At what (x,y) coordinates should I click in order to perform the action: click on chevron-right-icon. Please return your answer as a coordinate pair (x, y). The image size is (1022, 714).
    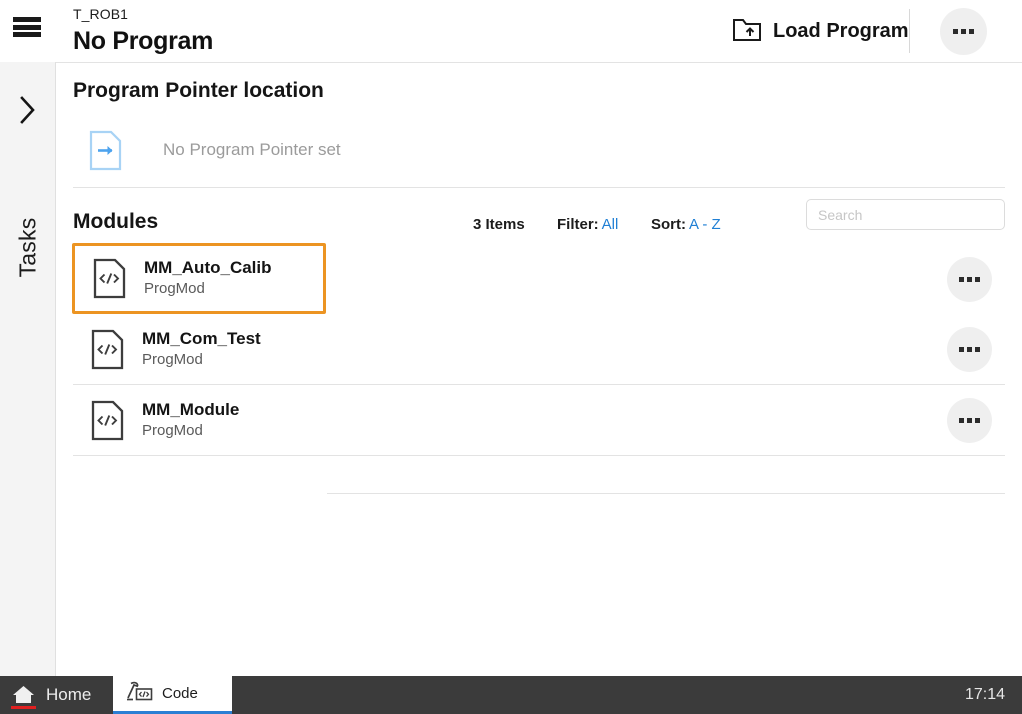
    Looking at the image, I should click on (28, 112).